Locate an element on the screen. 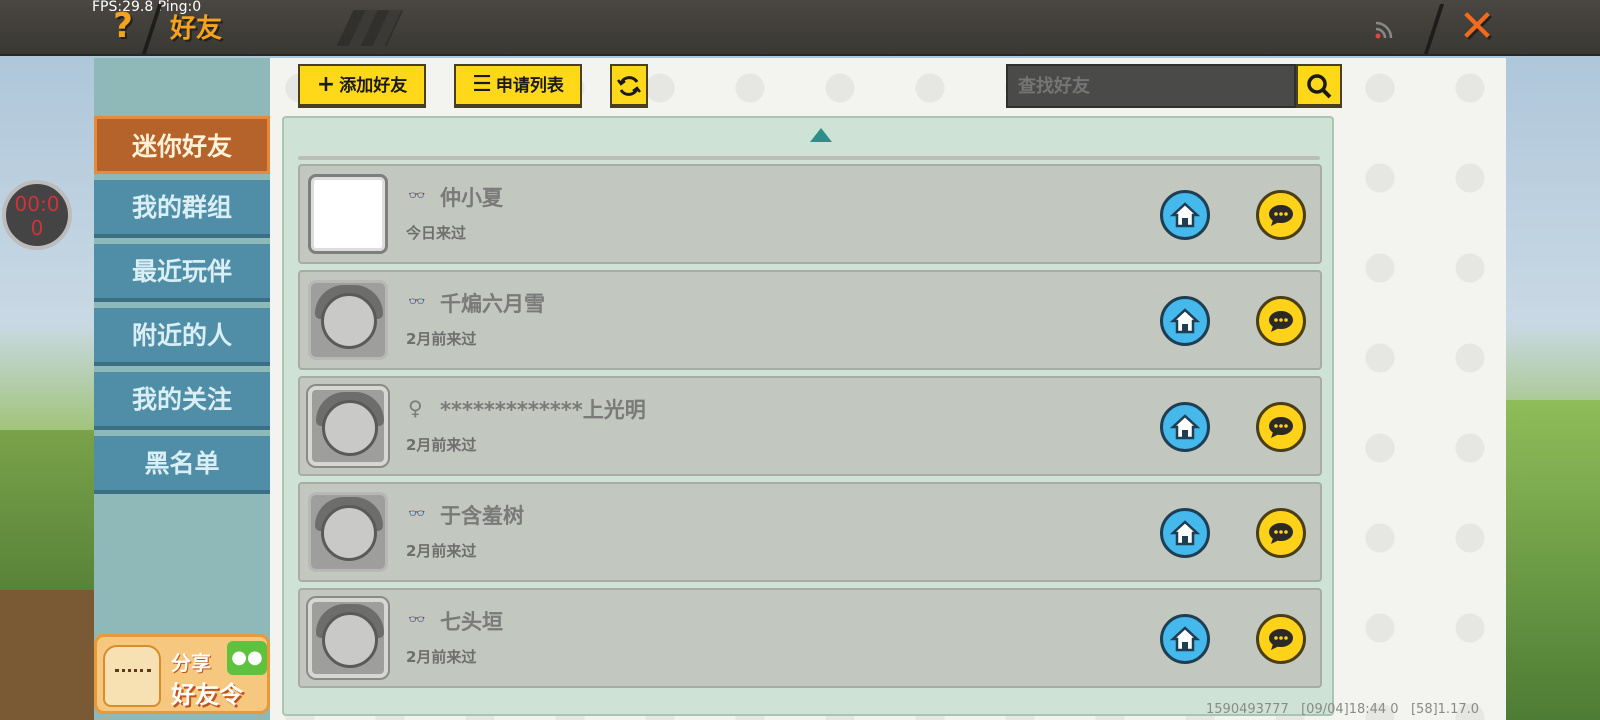 This screenshot has width=1600, height=720. wechat-icon: ●● is located at coordinates (247, 658).